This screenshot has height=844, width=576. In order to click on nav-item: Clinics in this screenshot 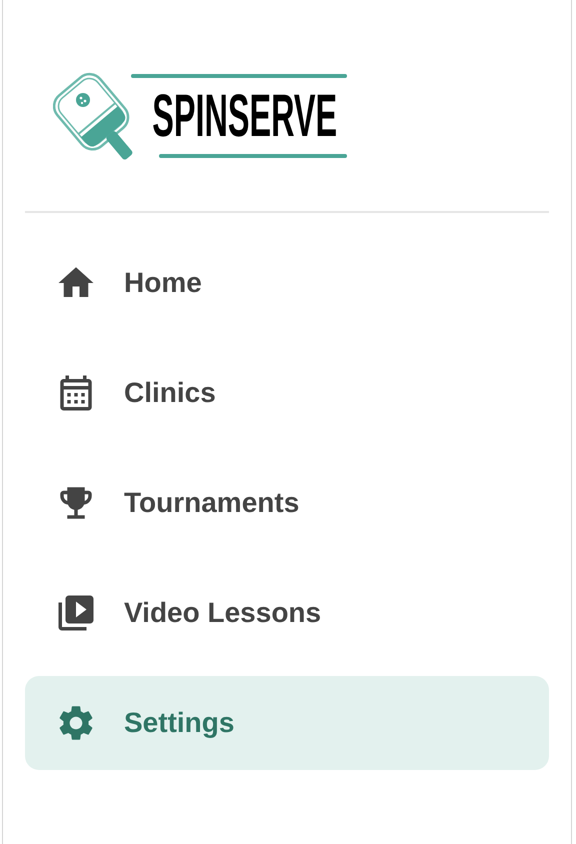, I will do `click(287, 393)`.